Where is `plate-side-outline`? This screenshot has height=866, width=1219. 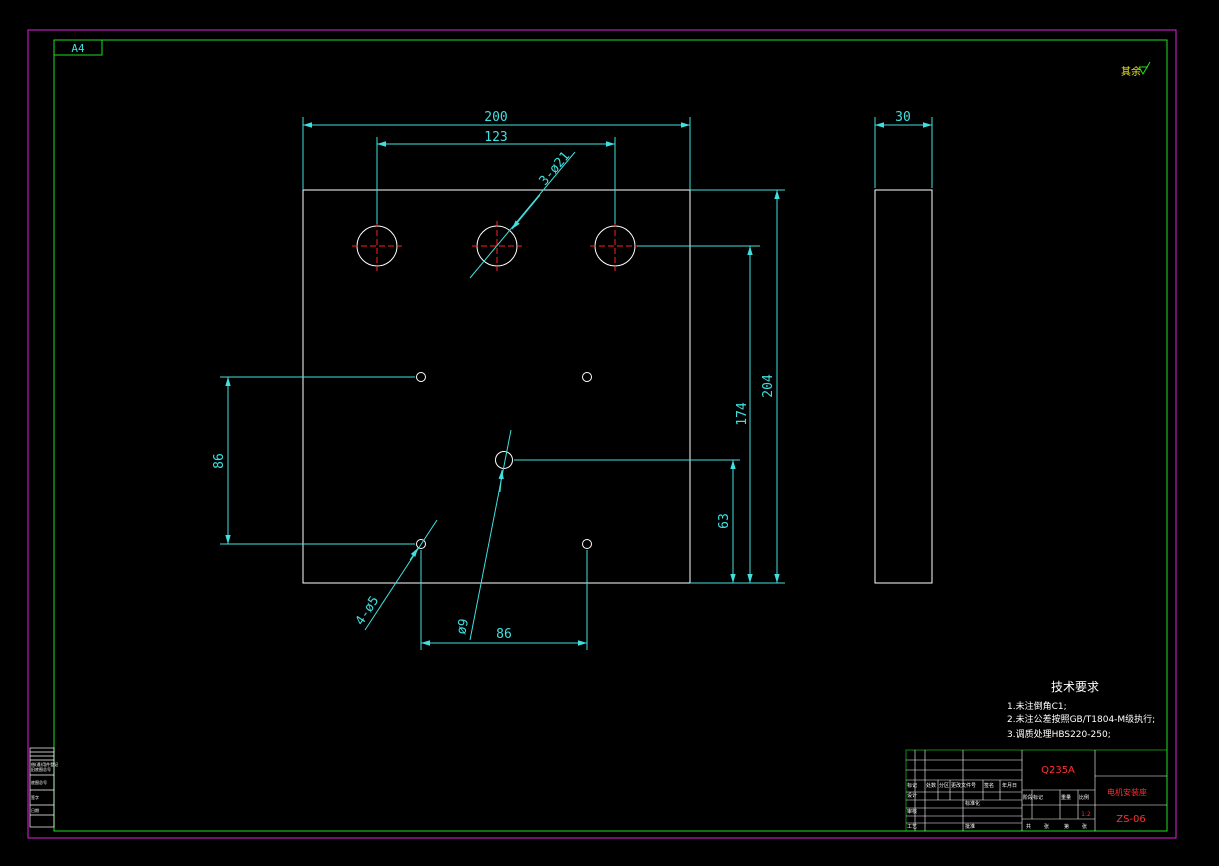
plate-side-outline is located at coordinates (903, 386).